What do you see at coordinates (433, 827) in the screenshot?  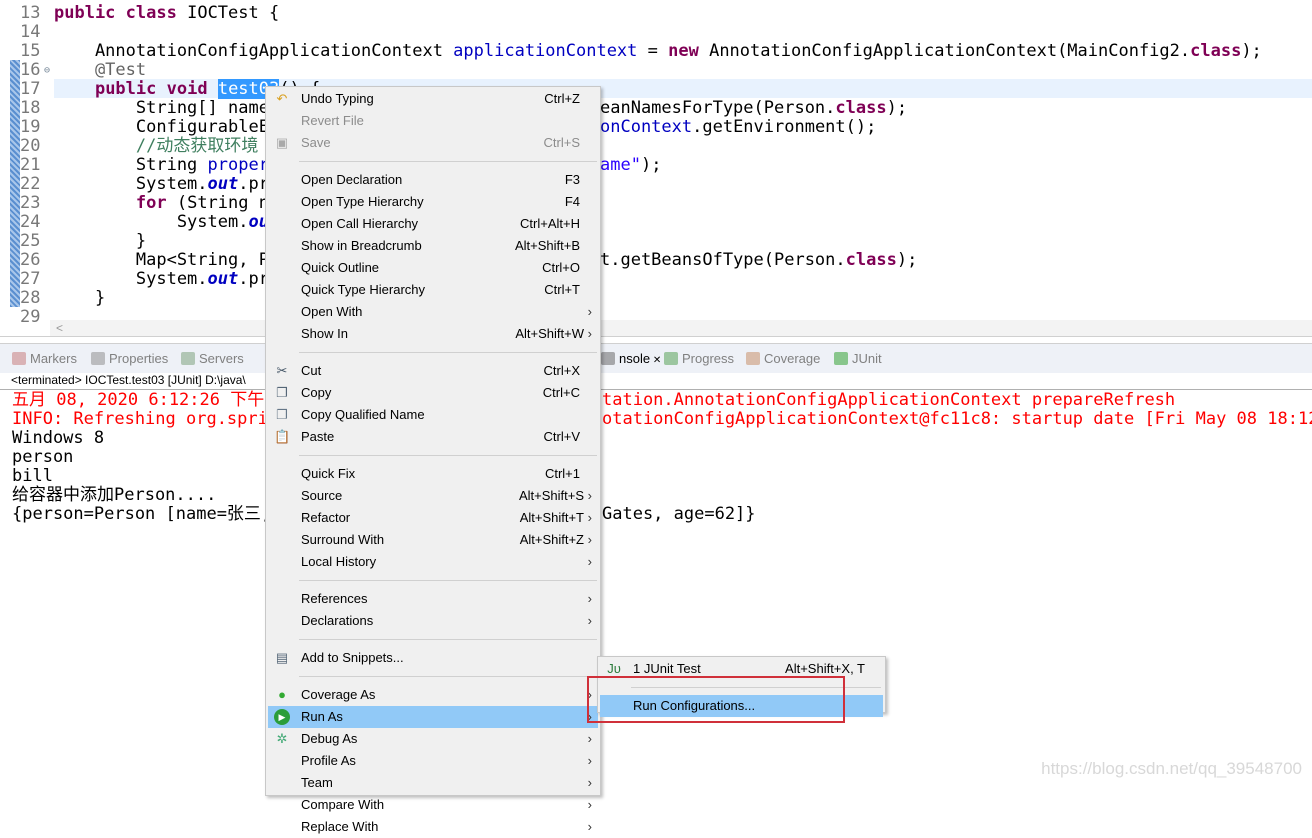 I see `menu-item-replace-with: Replace With ›` at bounding box center [433, 827].